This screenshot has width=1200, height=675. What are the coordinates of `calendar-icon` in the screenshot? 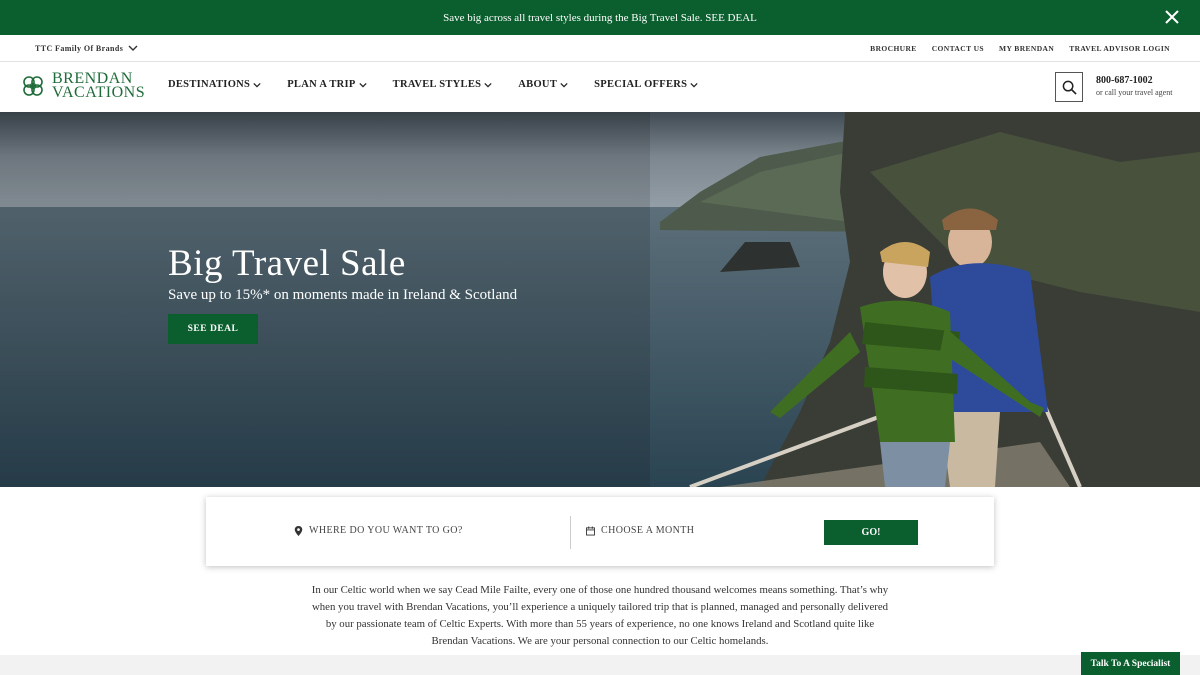 It's located at (590, 530).